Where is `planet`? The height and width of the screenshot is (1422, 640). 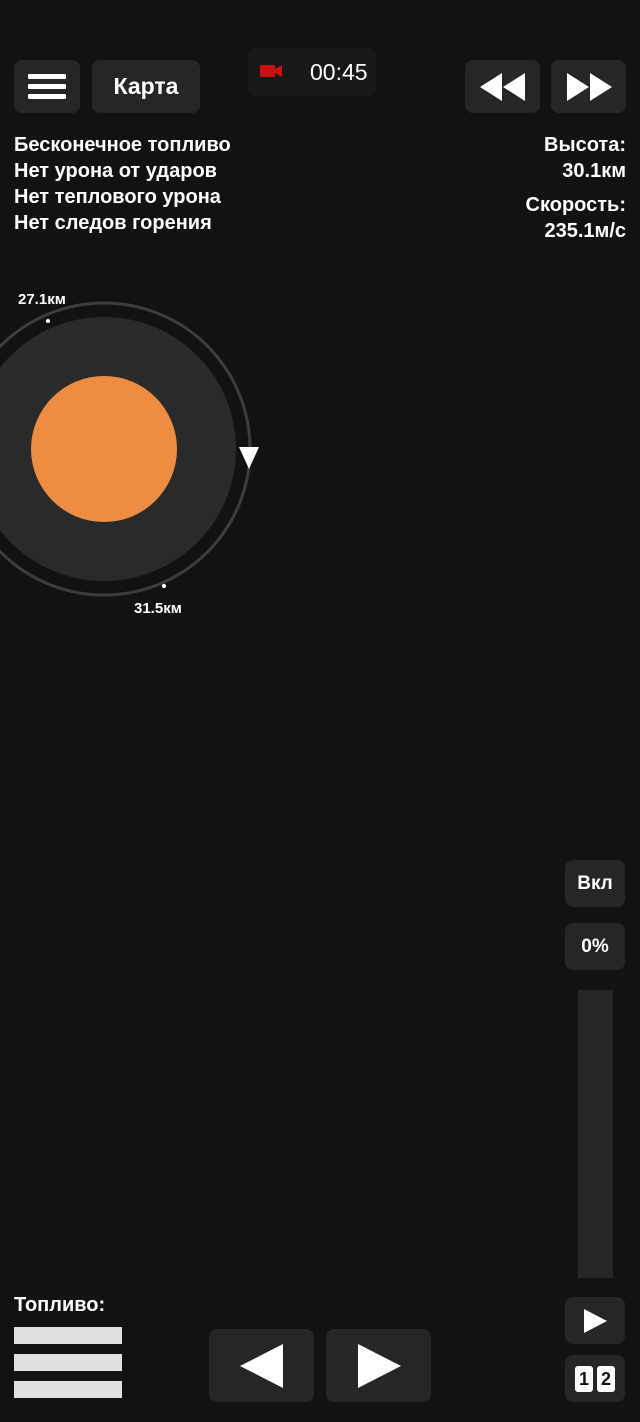
planet is located at coordinates (104, 449).